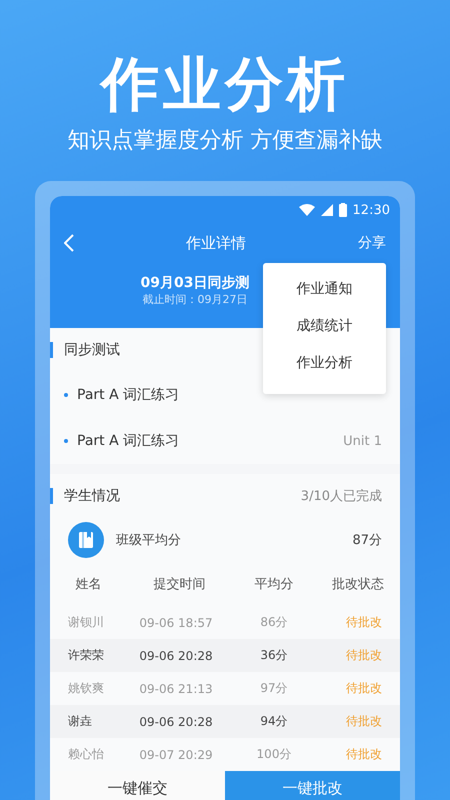 This screenshot has width=450, height=800. What do you see at coordinates (274, 622) in the screenshot?
I see `score-cell-text: 86分` at bounding box center [274, 622].